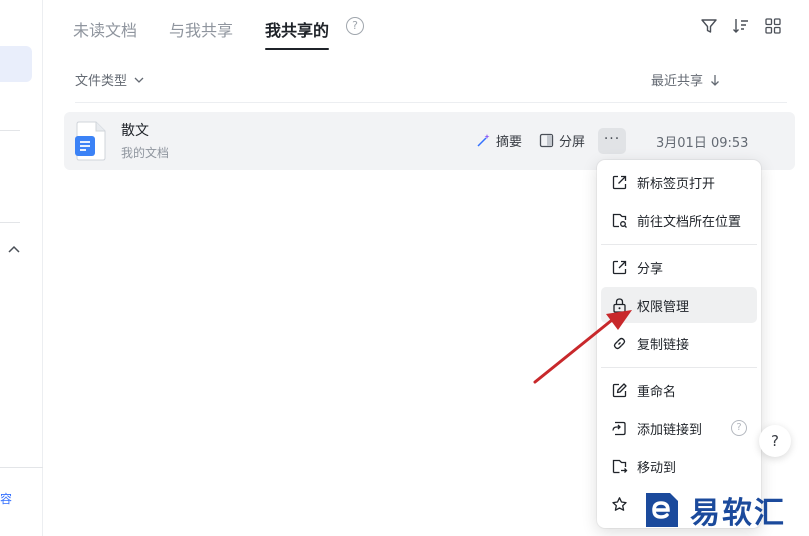  Describe the element at coordinates (431, 102) in the screenshot. I see `header-divider` at that location.